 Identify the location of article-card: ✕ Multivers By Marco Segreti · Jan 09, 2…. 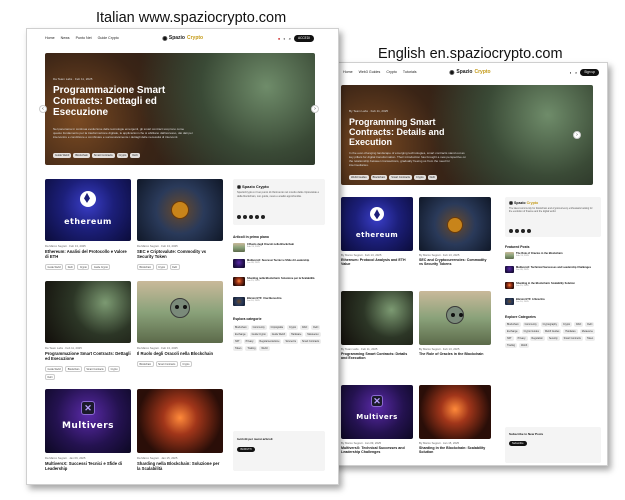
(377, 425).